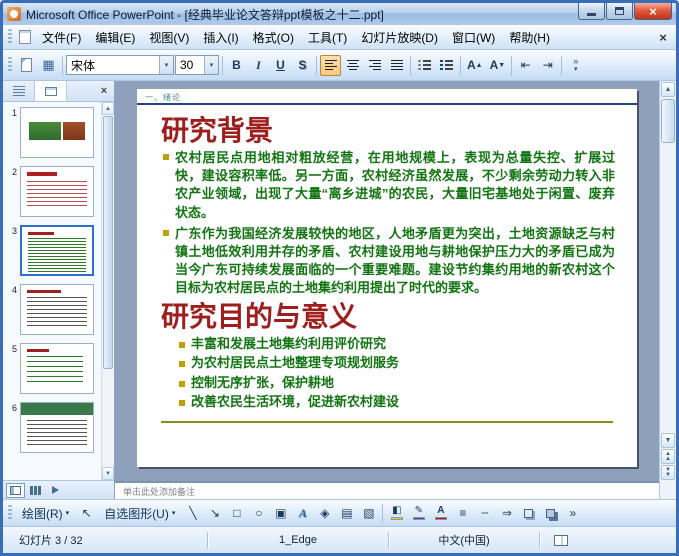 The image size is (679, 556). What do you see at coordinates (591, 11) in the screenshot?
I see `minimize-button` at bounding box center [591, 11].